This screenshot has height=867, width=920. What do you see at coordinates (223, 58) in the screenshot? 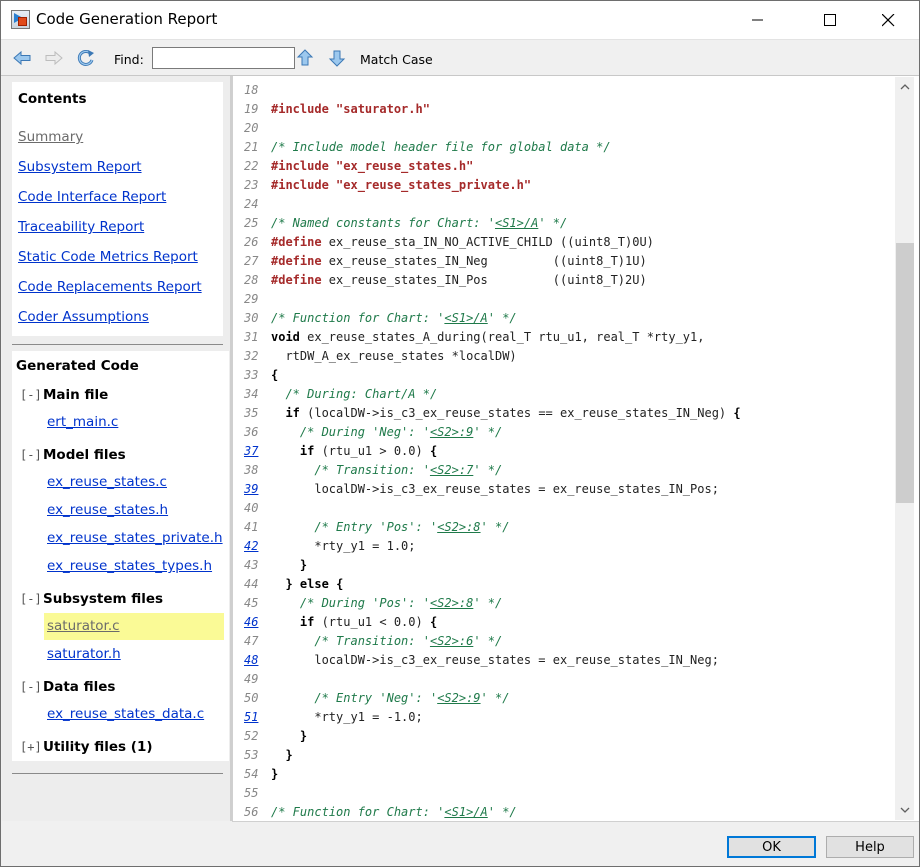
I see `find-input` at bounding box center [223, 58].